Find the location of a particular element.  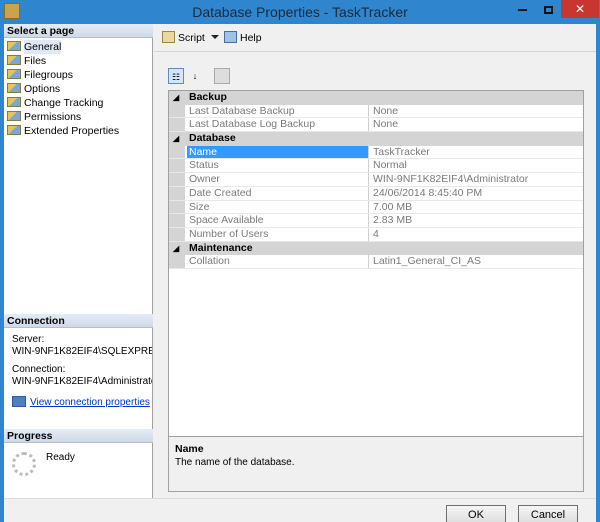

category-label: Database is located at coordinates (212, 138).